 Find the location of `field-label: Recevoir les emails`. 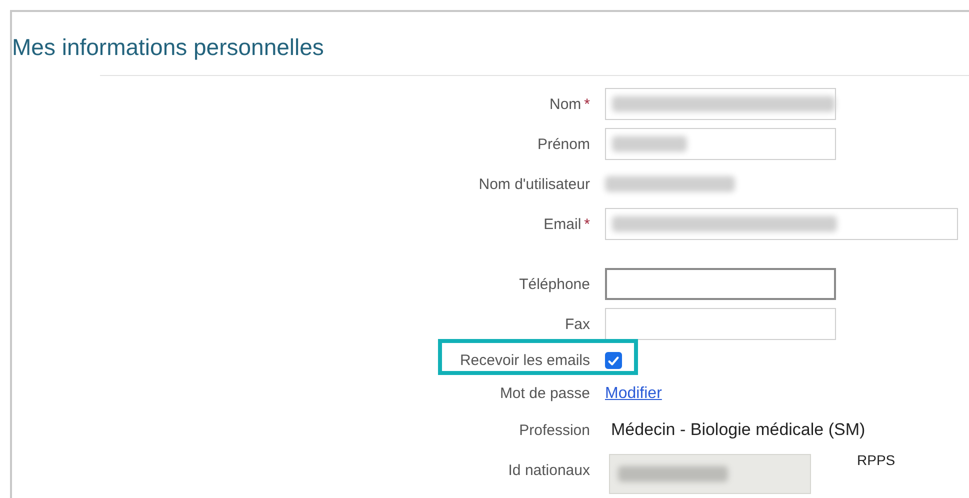

field-label: Recevoir les emails is located at coordinates (525, 360).